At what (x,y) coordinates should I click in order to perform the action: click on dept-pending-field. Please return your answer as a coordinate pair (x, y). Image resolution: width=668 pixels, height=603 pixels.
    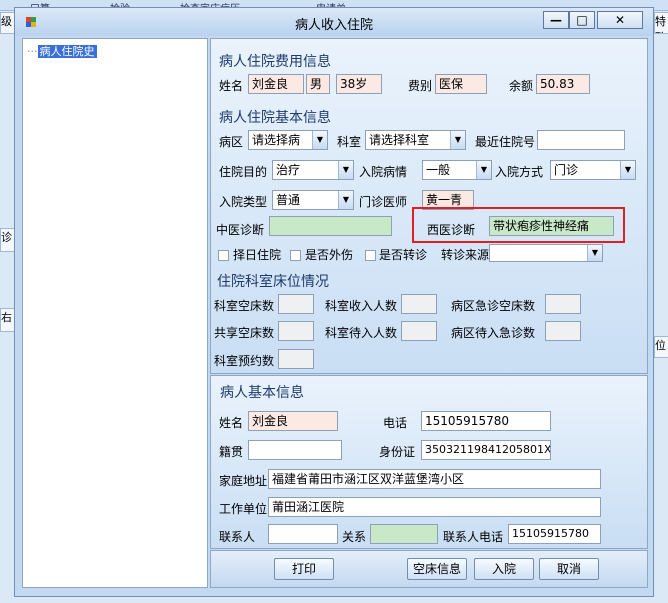
    Looking at the image, I should click on (419, 331).